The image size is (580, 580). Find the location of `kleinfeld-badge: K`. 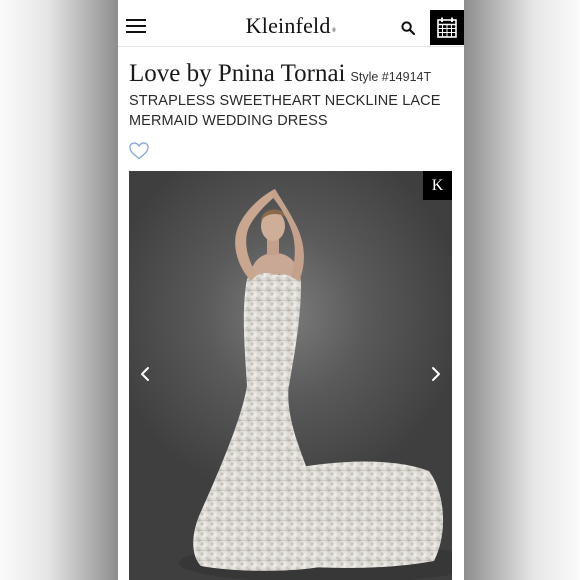

kleinfeld-badge: K is located at coordinates (437, 185).